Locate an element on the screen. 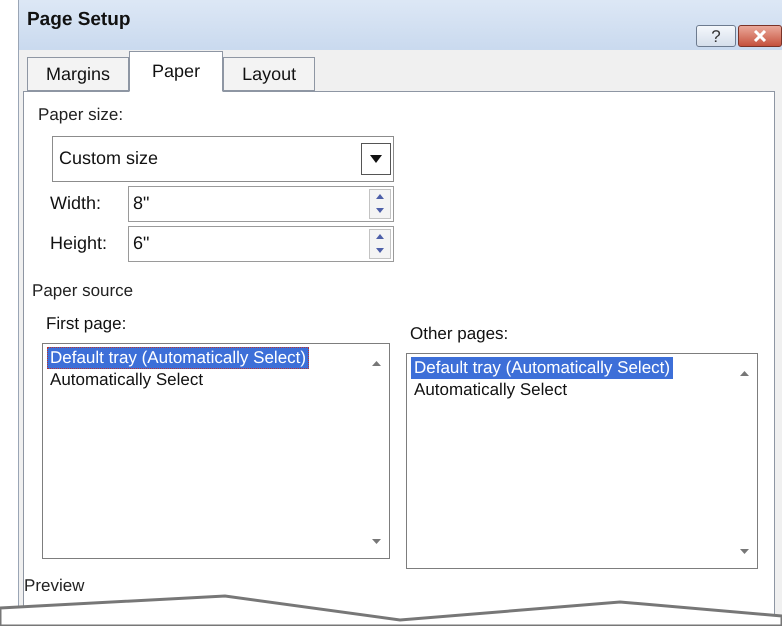  section-heading: Preview is located at coordinates (55, 585).